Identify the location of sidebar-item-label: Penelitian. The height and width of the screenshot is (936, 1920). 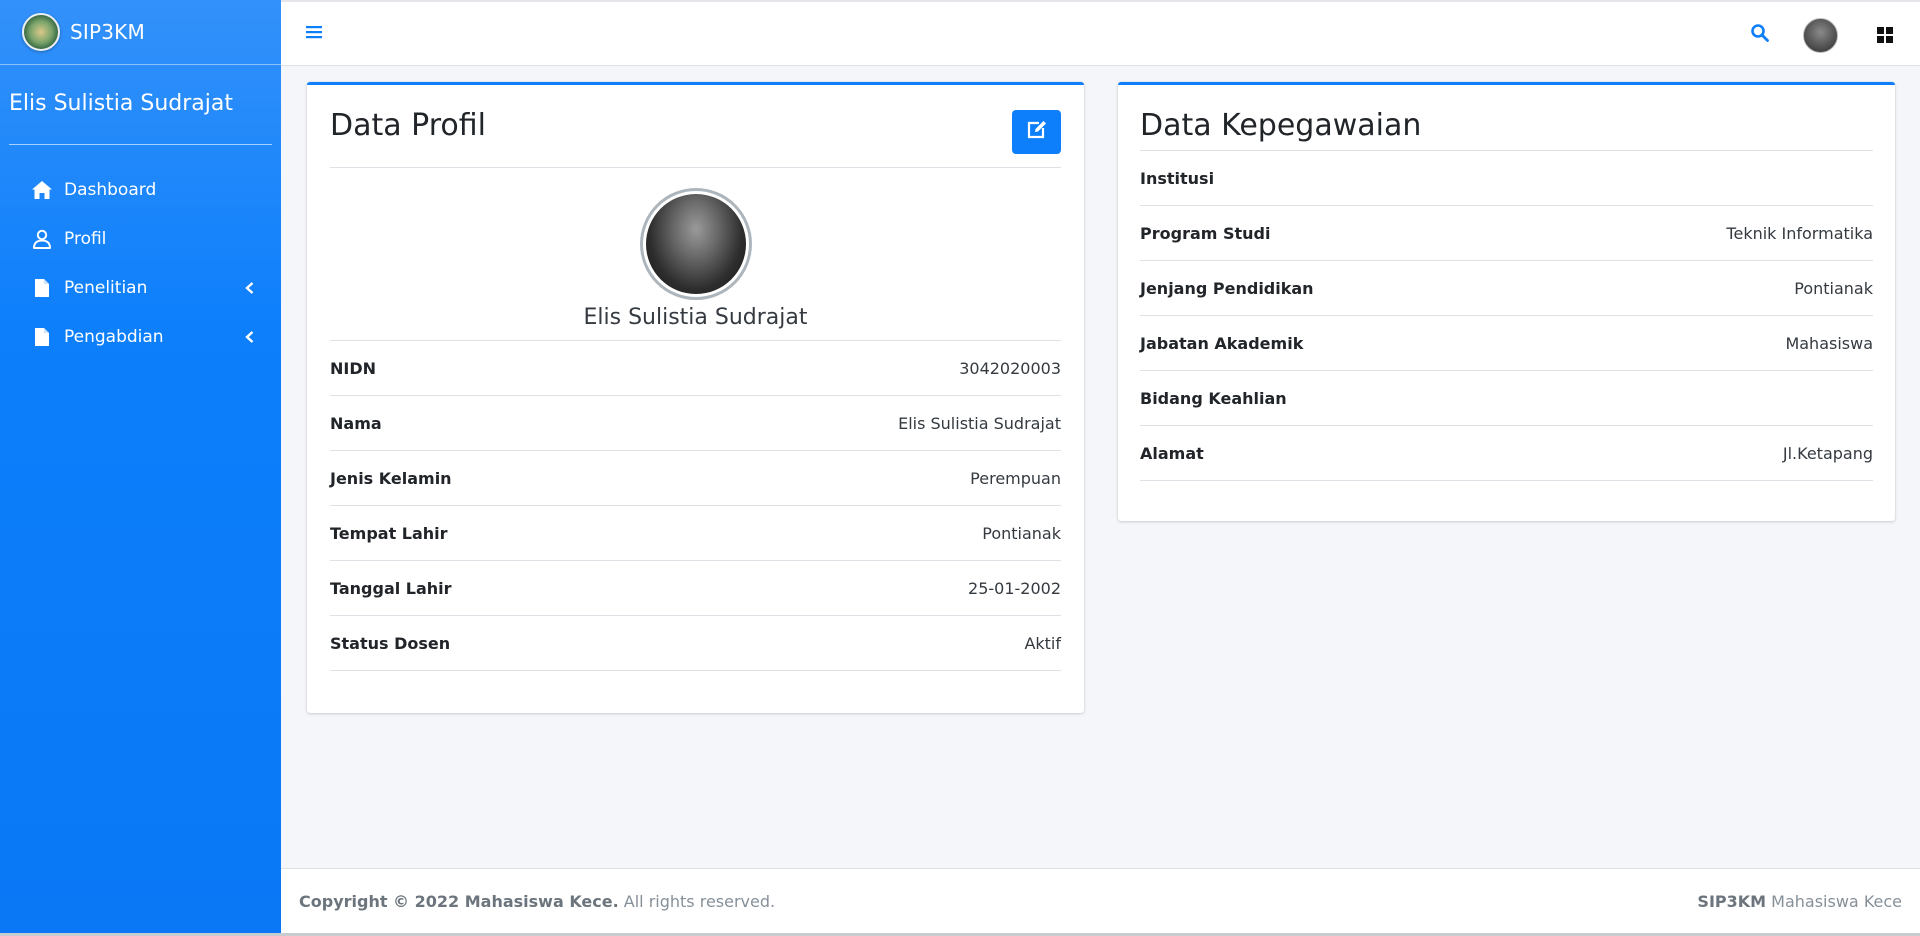
(106, 287).